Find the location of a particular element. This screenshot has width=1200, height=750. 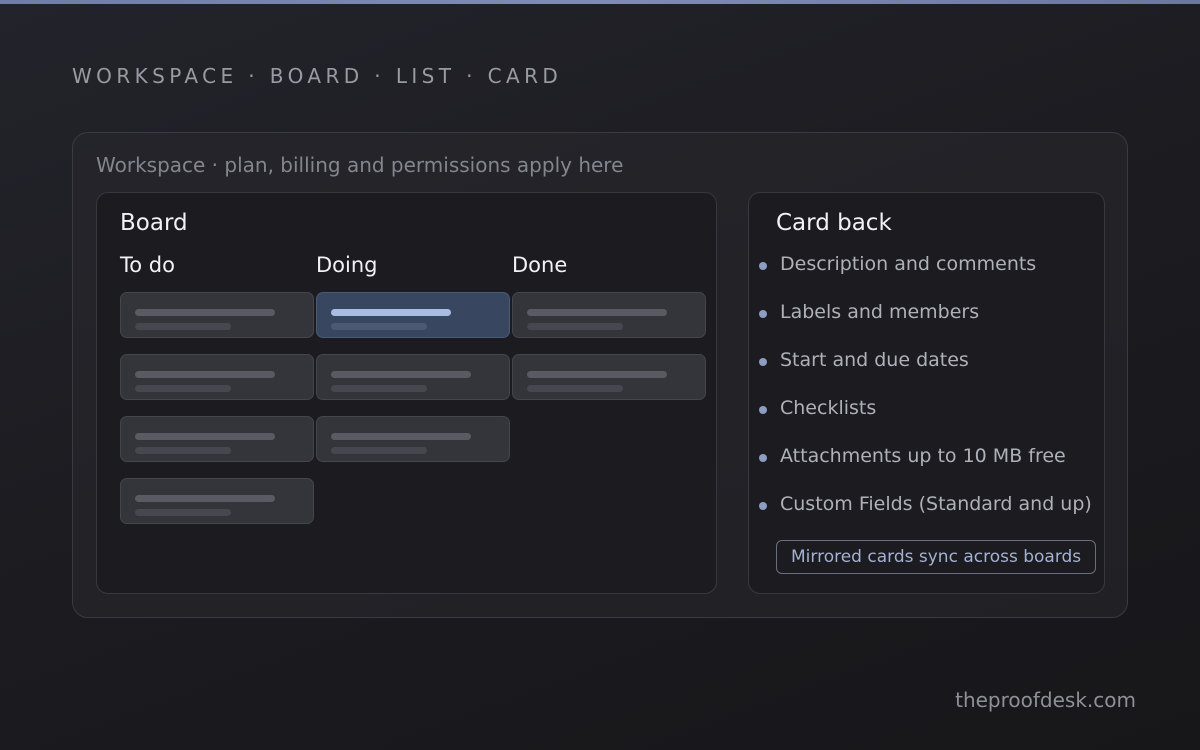

feature-label: Attachments up to 10 MB free is located at coordinates (923, 456).